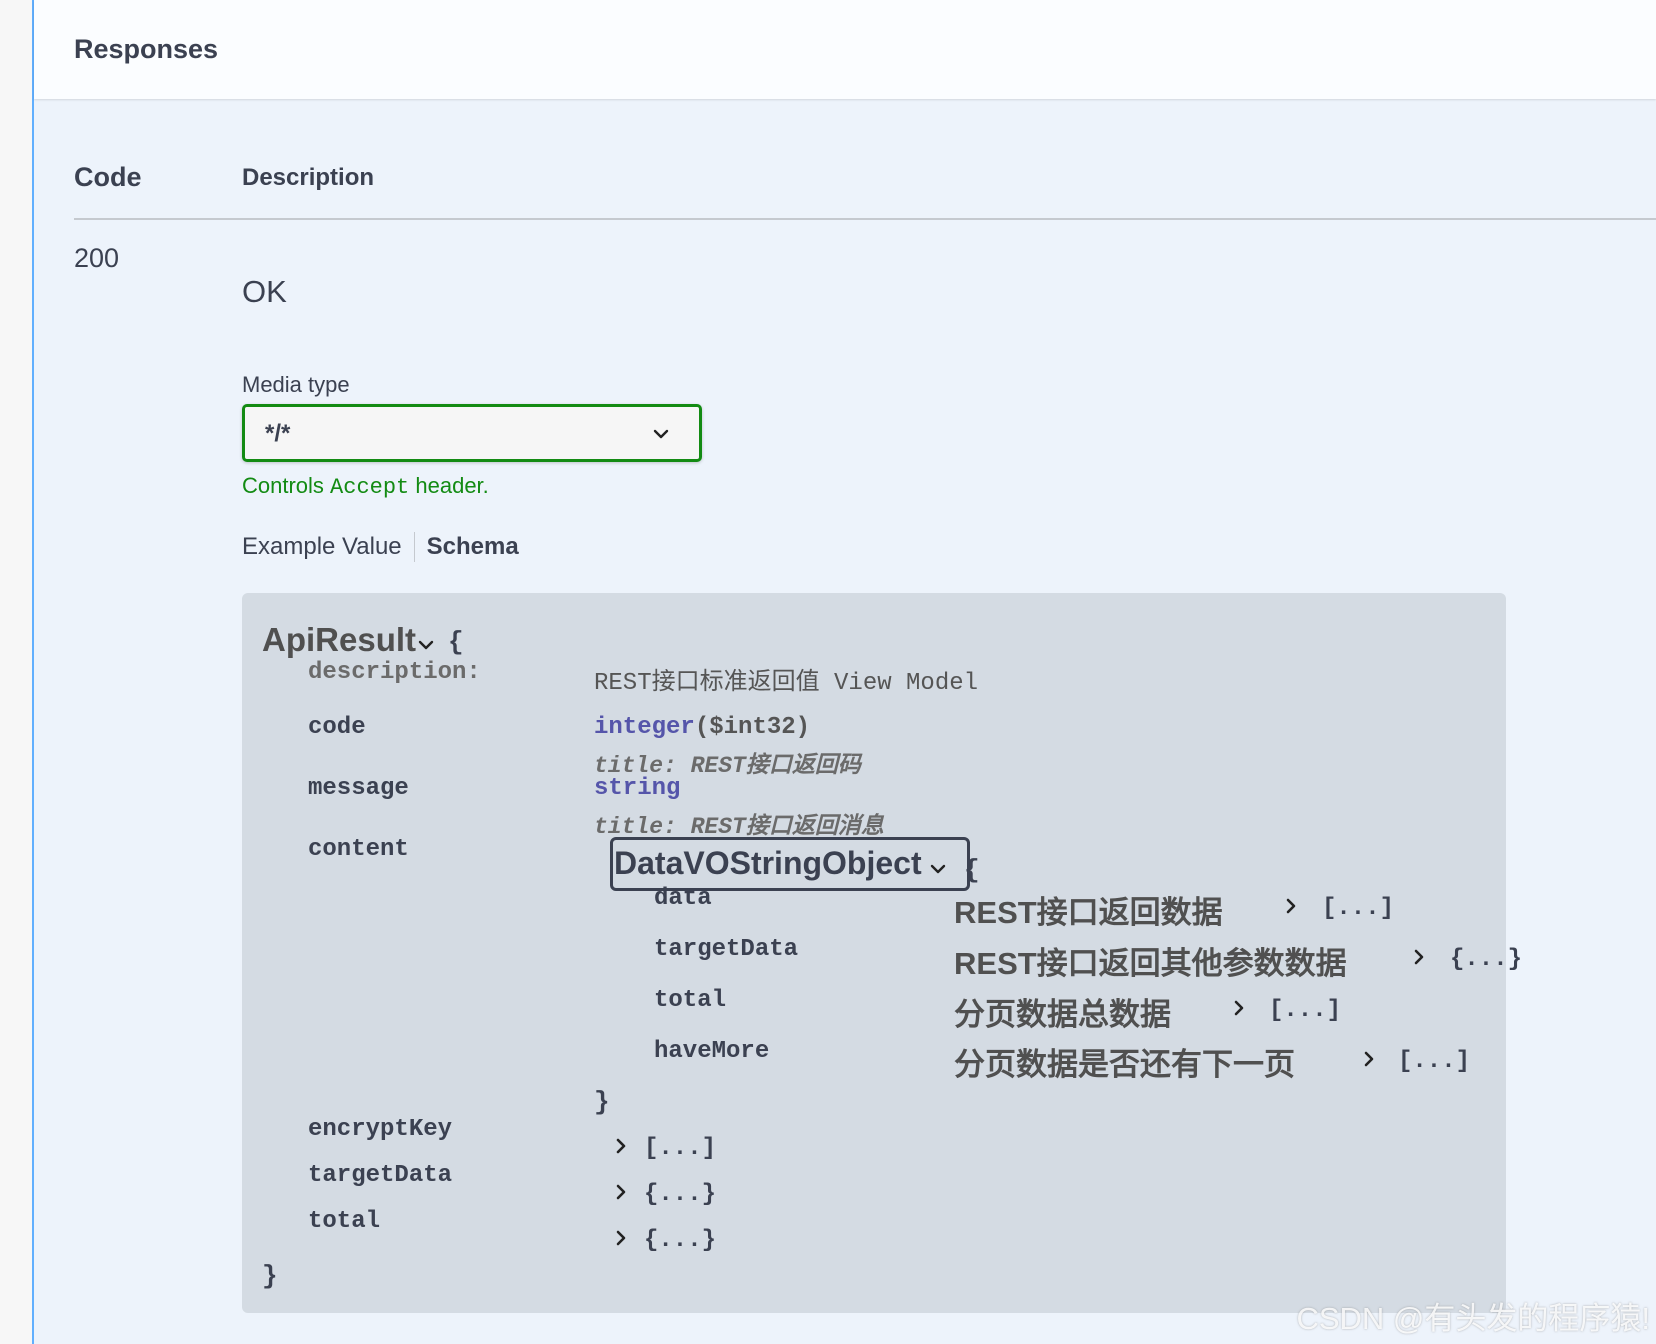 Image resolution: width=1656 pixels, height=1344 pixels. Describe the element at coordinates (278, 433) in the screenshot. I see `media-type-value: */*` at that location.